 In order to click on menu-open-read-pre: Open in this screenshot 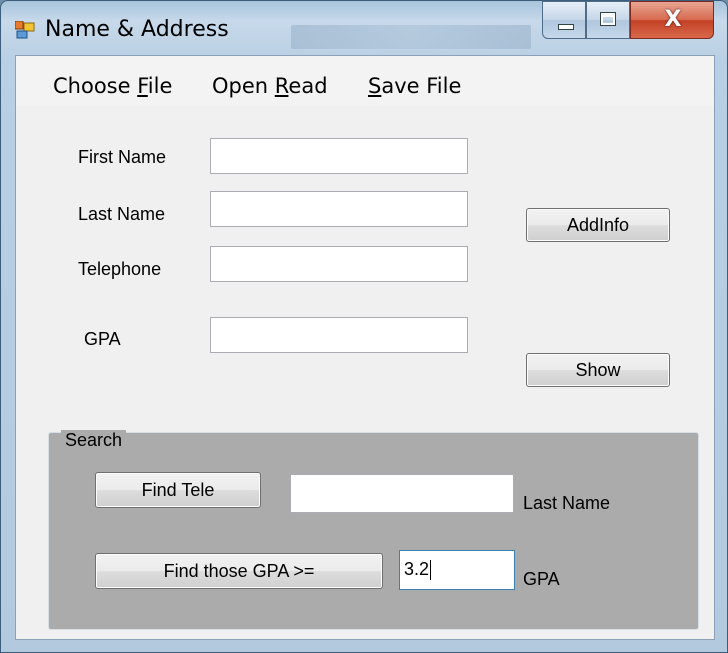, I will do `click(243, 86)`.